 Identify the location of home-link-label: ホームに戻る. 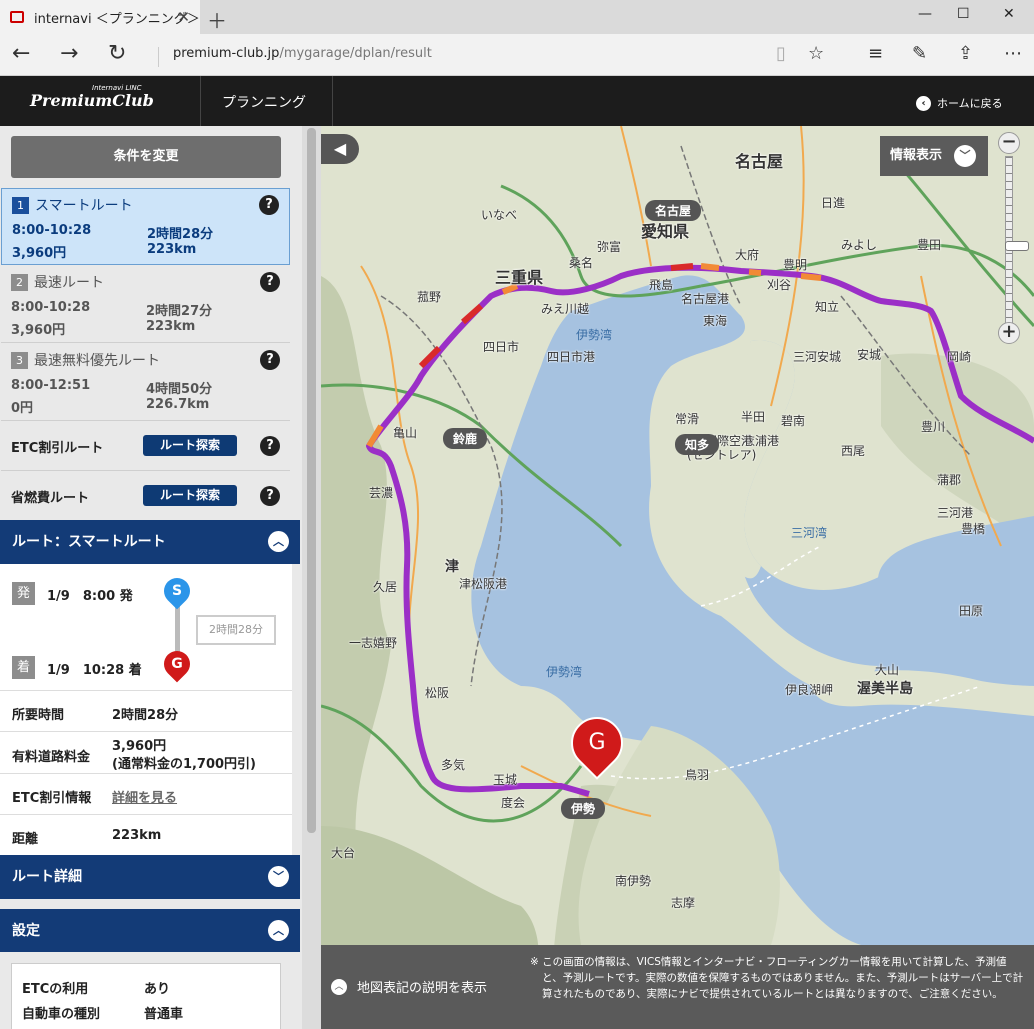
(970, 103).